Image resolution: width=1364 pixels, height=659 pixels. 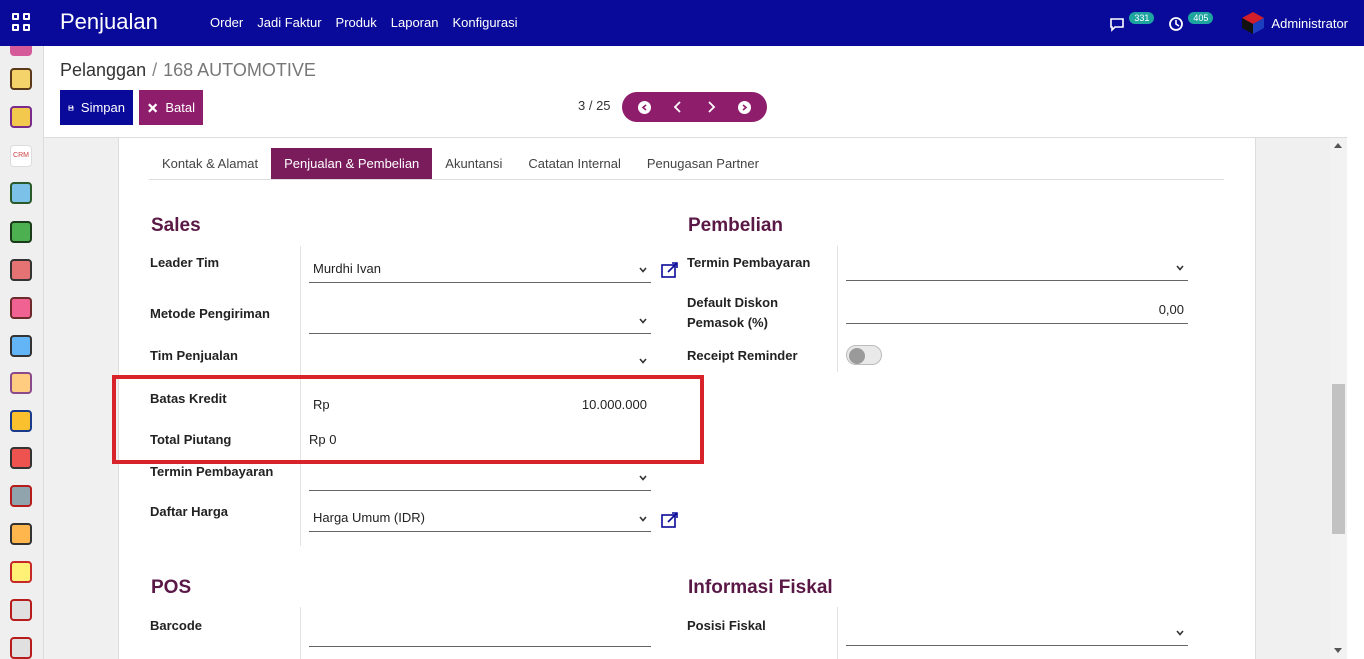 I want to click on window-scroll-strip, so click(x=1355, y=352).